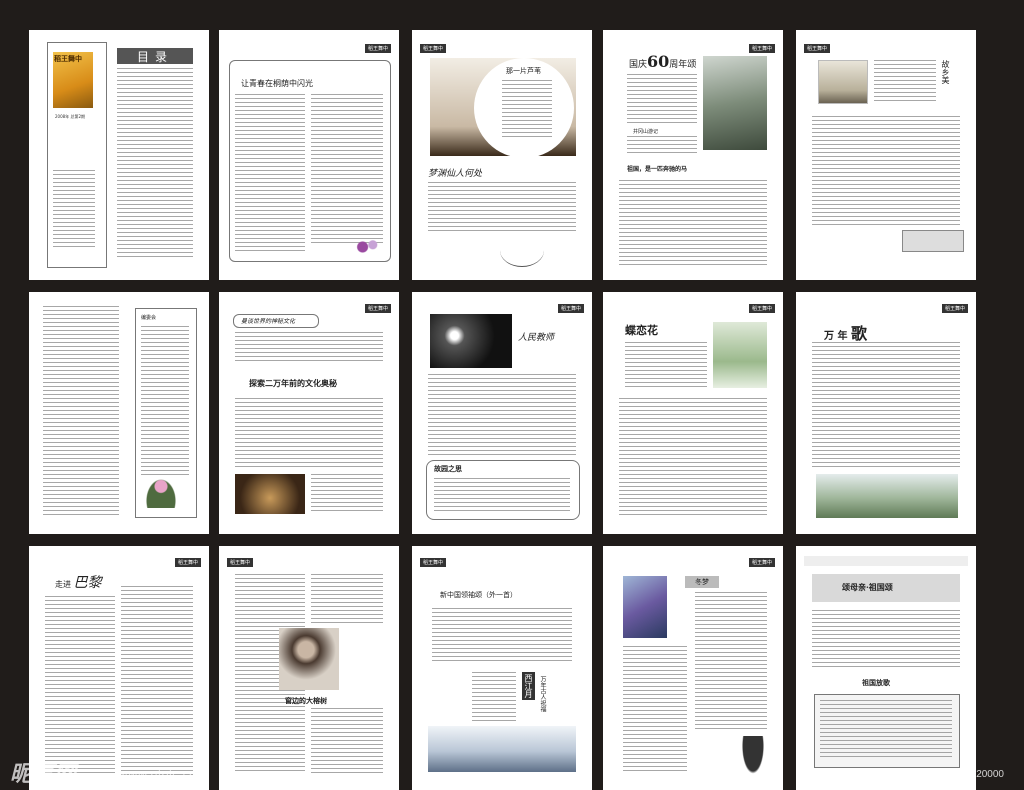 Image resolution: width=1024 pixels, height=790 pixels. Describe the element at coordinates (836, 336) in the screenshot. I see `title-prefix: 万 年` at that location.